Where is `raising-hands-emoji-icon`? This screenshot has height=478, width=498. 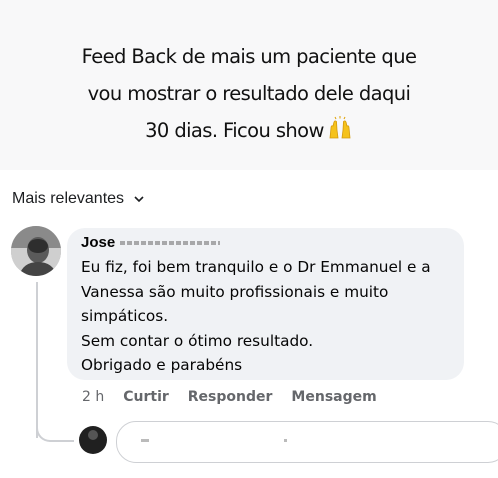
raising-hands-emoji-icon is located at coordinates (340, 133).